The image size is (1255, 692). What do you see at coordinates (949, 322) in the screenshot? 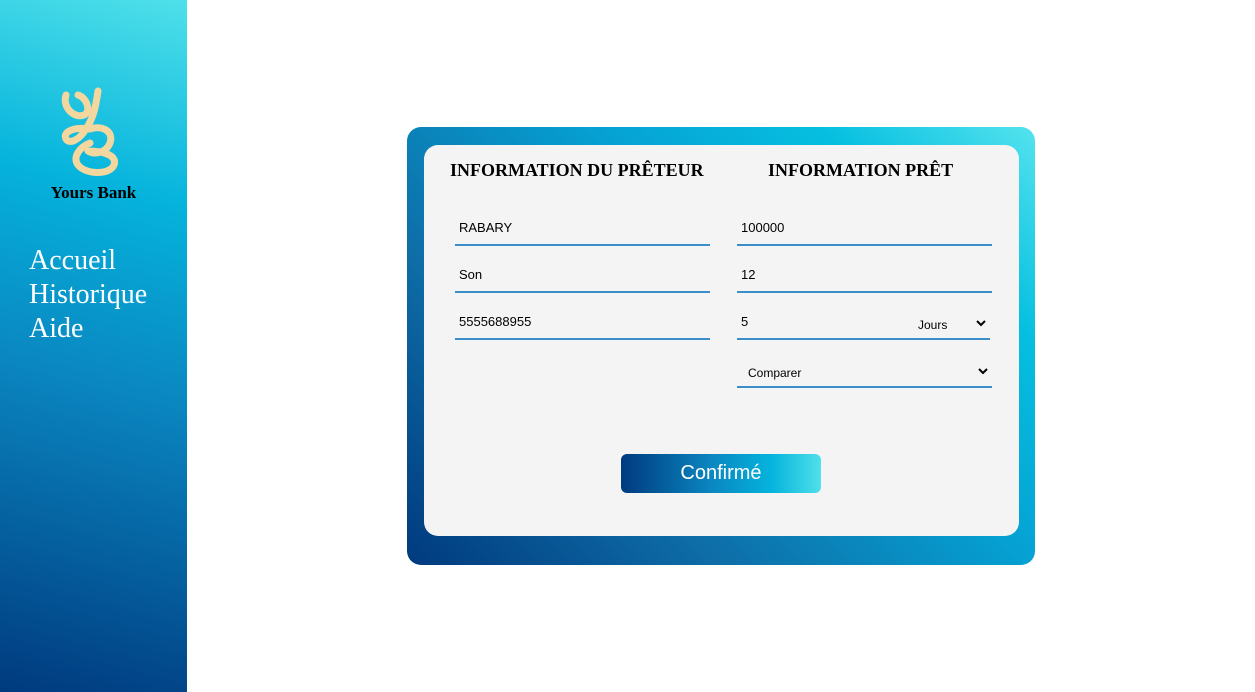
I see `duration-unit-select: Jours` at bounding box center [949, 322].